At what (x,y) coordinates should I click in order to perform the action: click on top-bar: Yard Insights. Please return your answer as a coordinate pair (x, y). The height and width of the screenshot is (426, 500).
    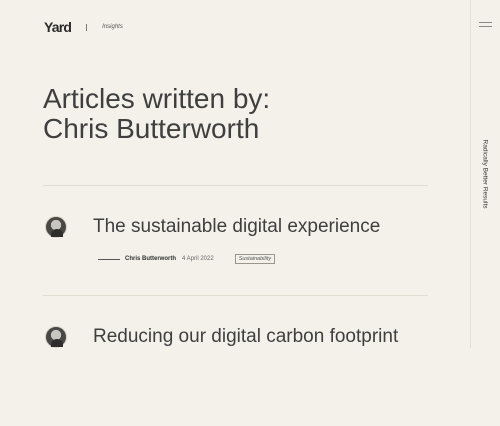
    Looking at the image, I should click on (83, 27).